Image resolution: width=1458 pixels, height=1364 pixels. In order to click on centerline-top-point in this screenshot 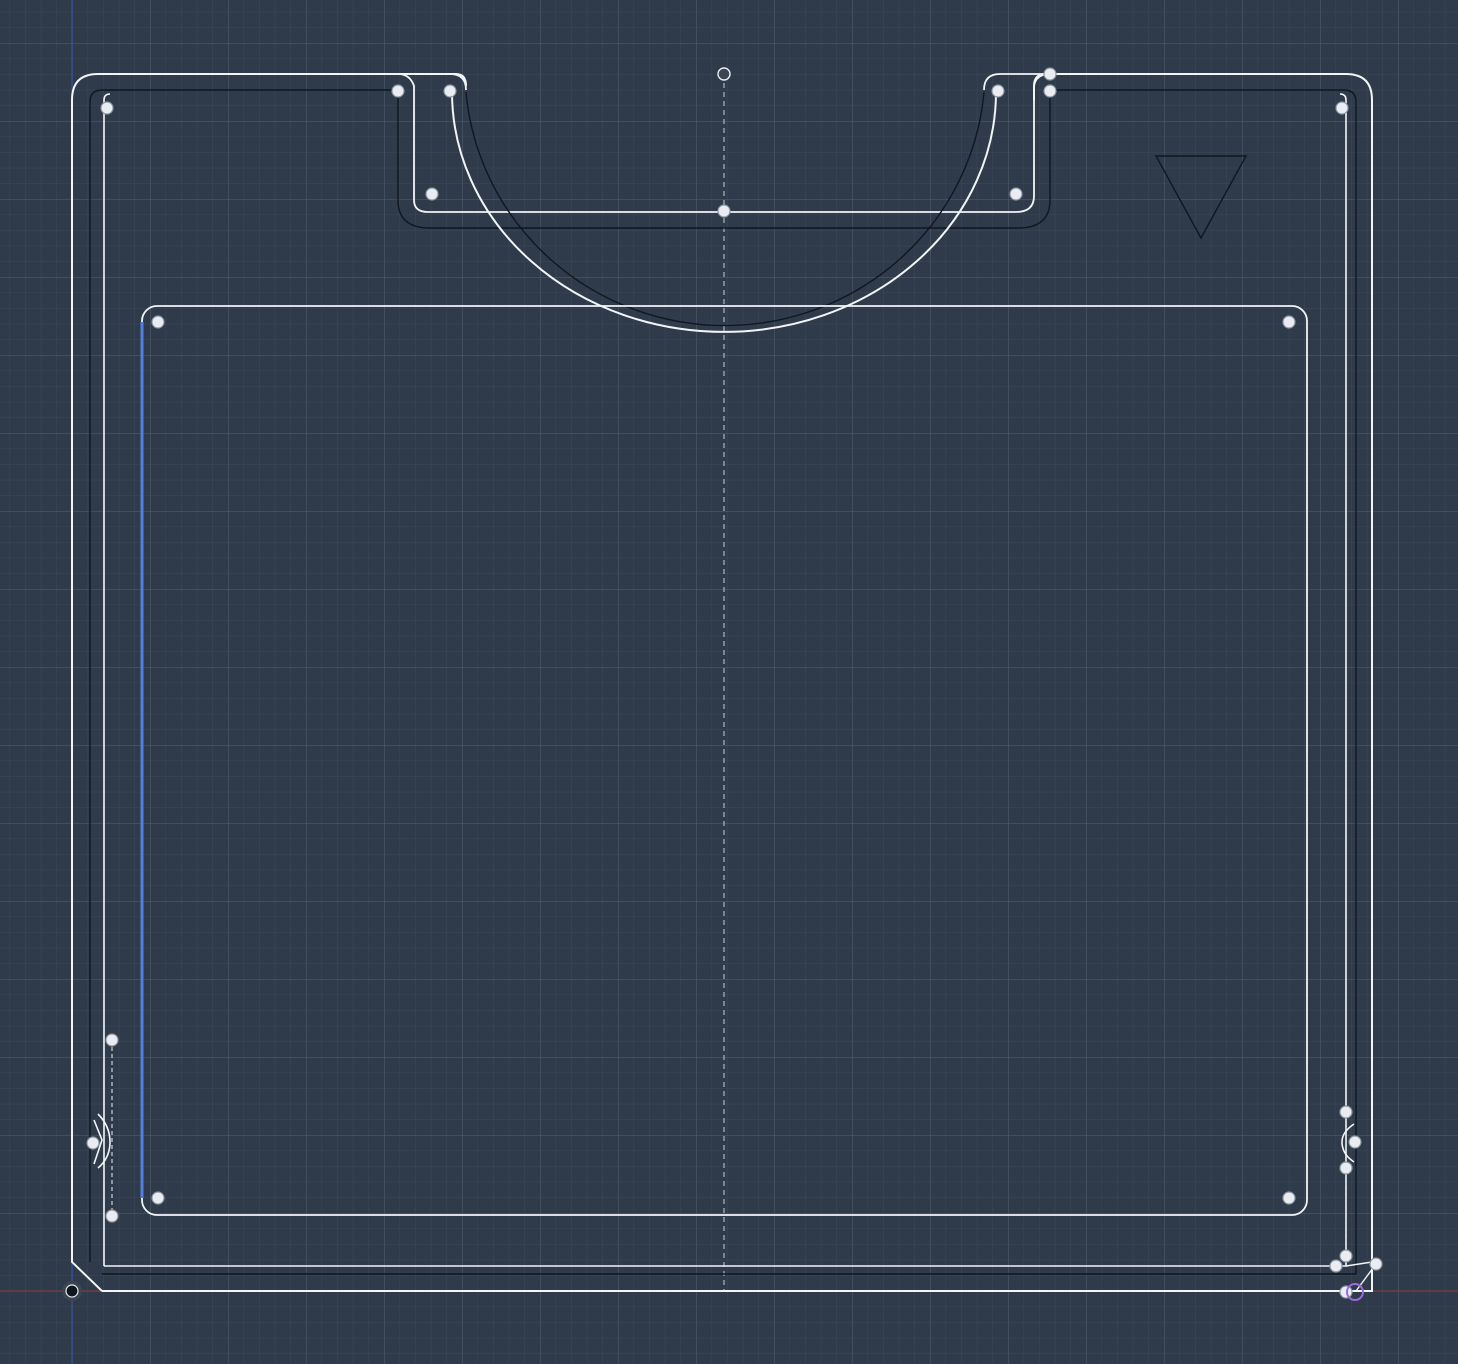, I will do `click(724, 74)`.